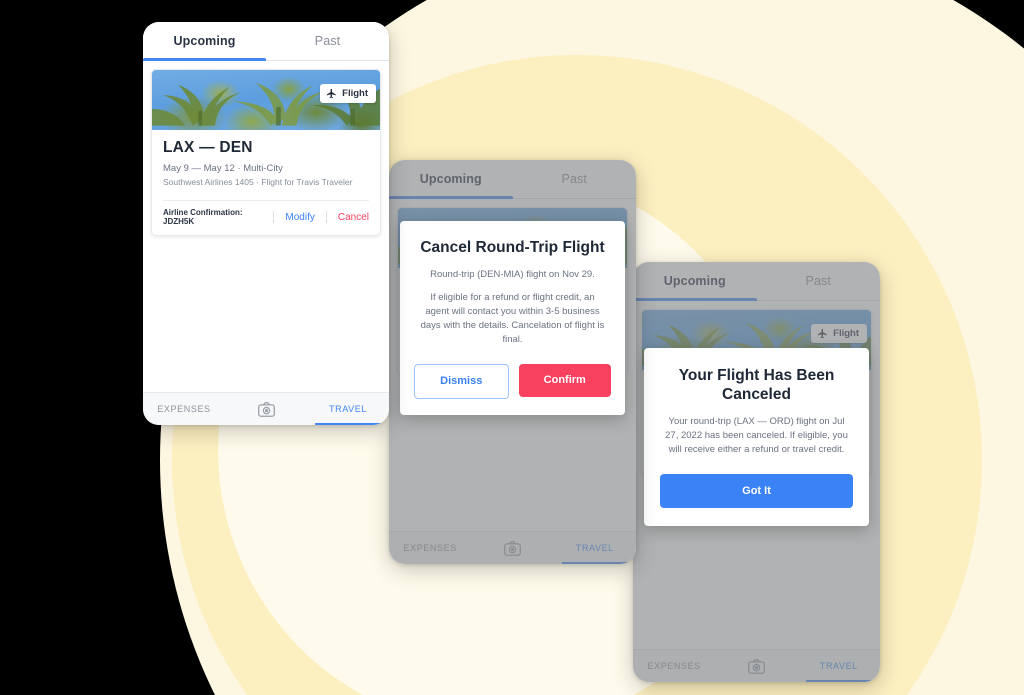 Image resolution: width=1024 pixels, height=695 pixels. I want to click on cancel-dialog-subtitle: Round-trip (DEN-MIA) flight on Nov 29., so click(512, 274).